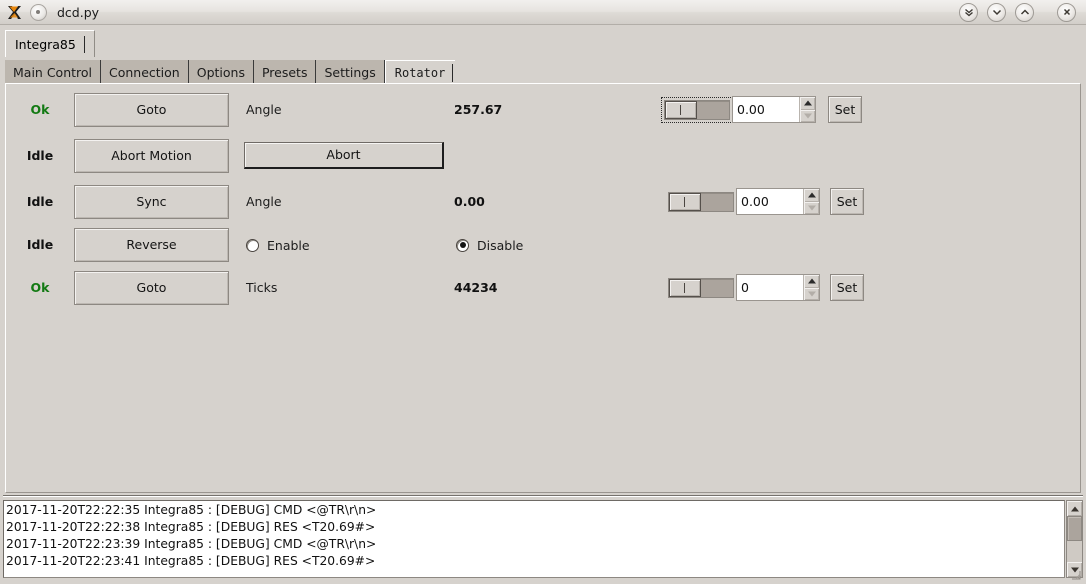 The image size is (1086, 584). I want to click on tab-label: Main Control, so click(52, 72).